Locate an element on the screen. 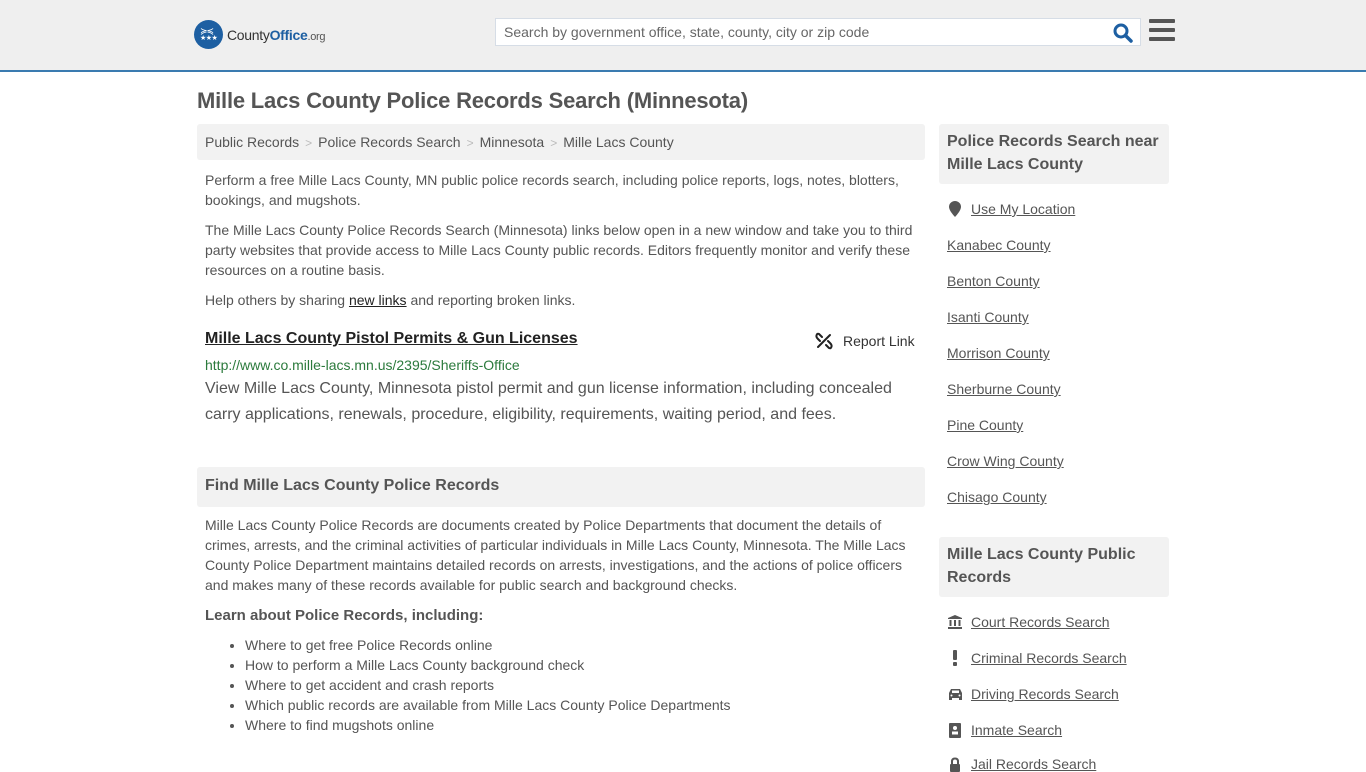  site-header: ≽≼ ★★★ CountyOffice.org is located at coordinates (683, 36).